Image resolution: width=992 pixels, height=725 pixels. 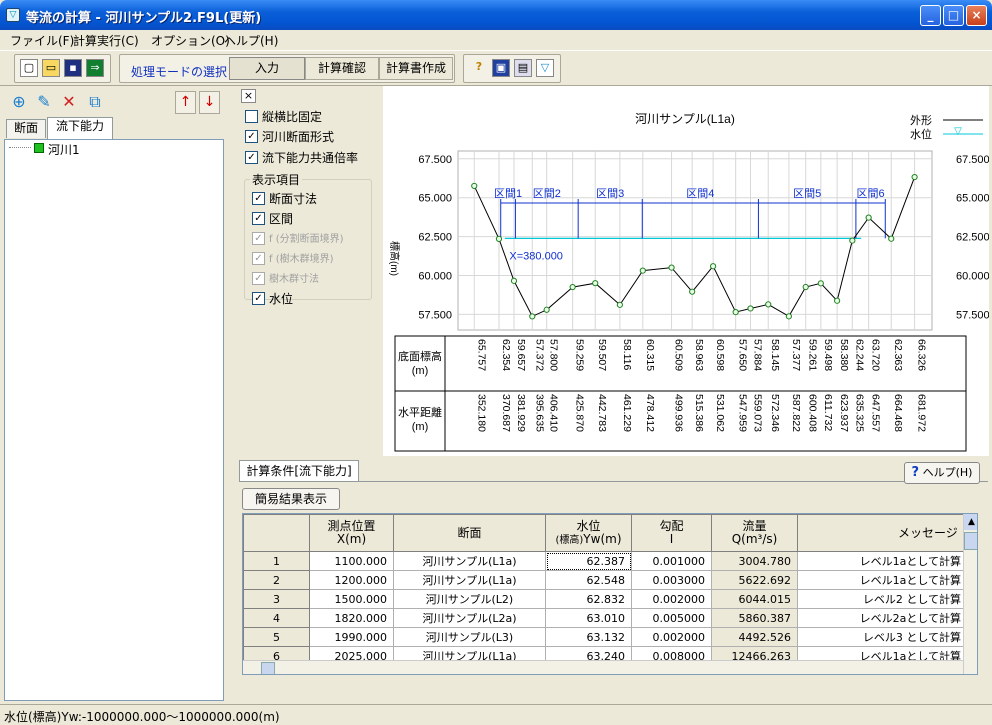 I want to click on grid-cell: レベル2aとして計算, so click(x=882, y=618).